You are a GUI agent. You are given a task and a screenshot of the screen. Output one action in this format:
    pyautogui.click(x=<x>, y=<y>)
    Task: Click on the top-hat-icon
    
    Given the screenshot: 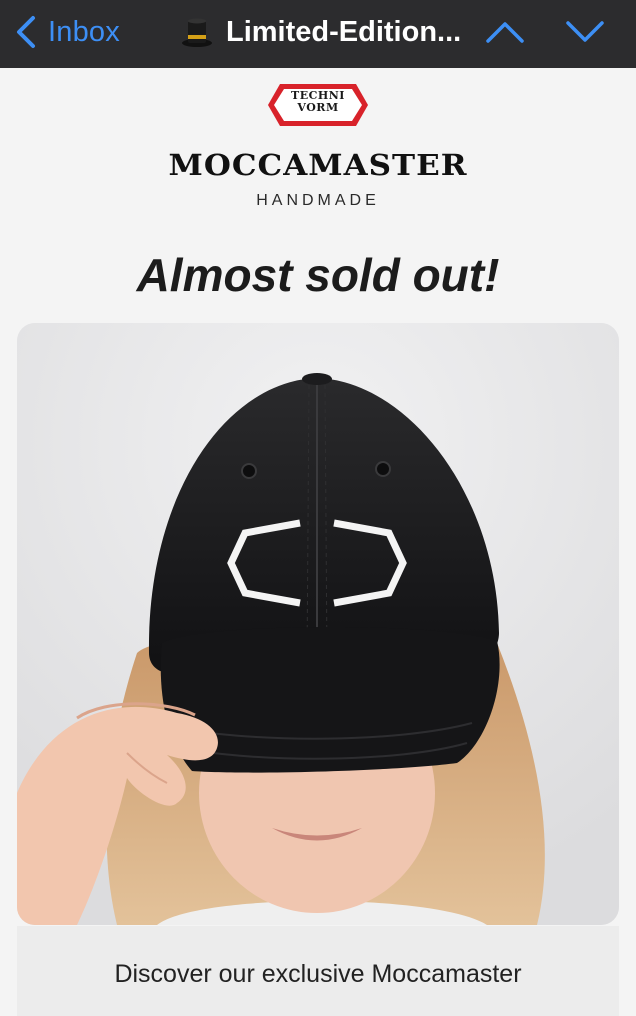 What is the action you would take?
    pyautogui.click(x=197, y=32)
    